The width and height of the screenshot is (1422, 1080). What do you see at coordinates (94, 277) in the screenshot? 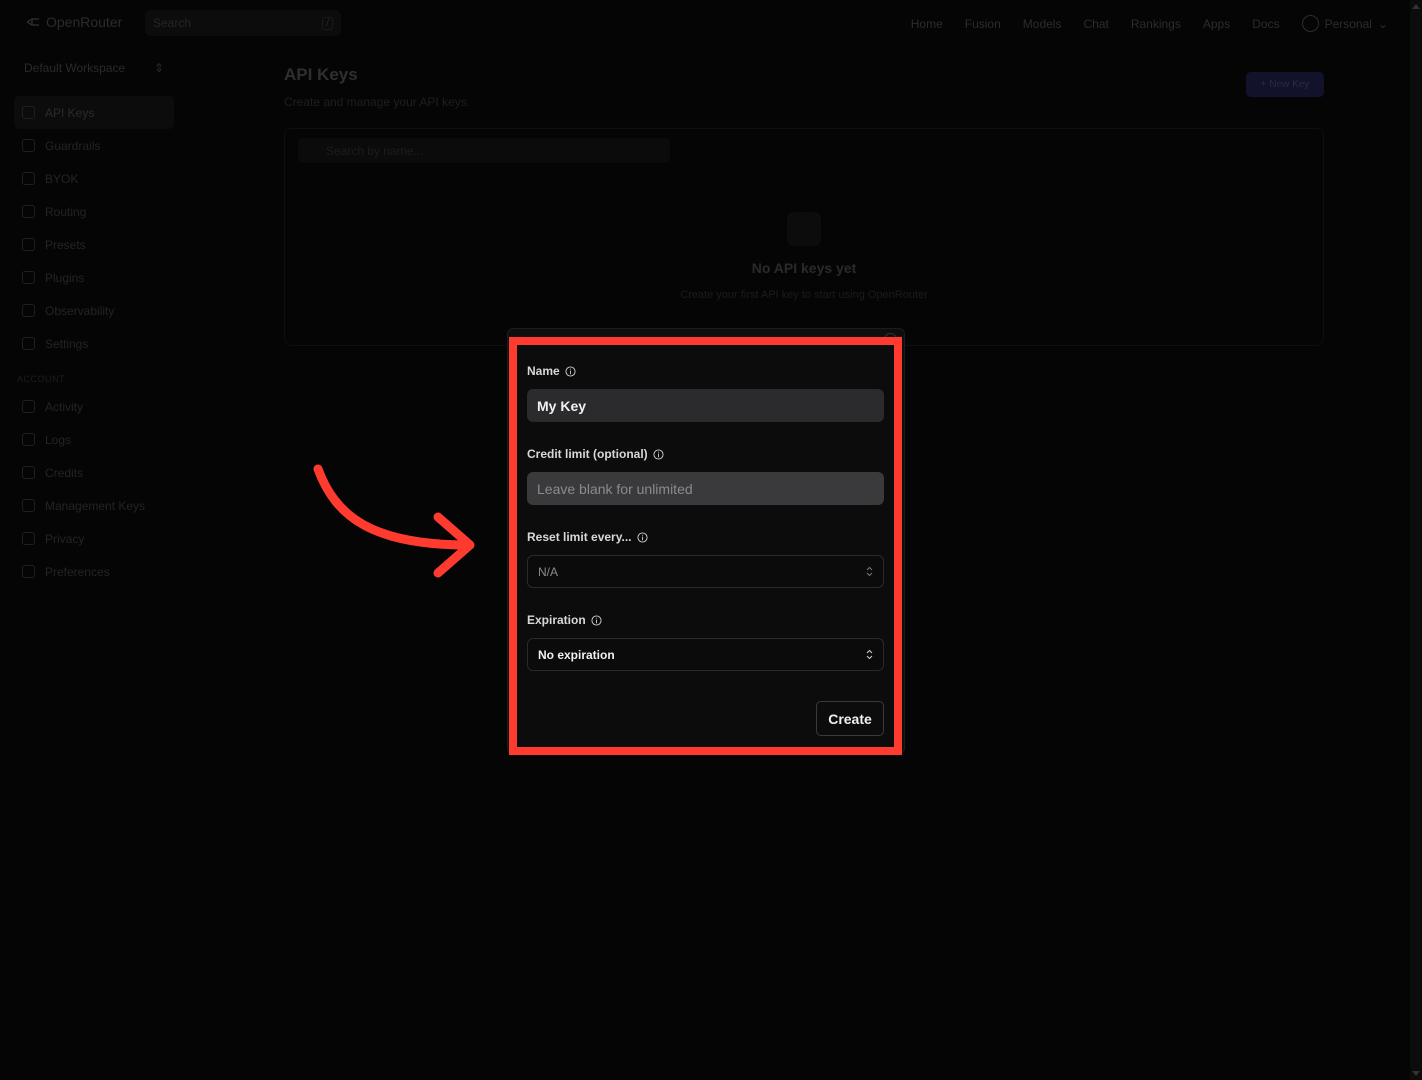
I see `sidebar-item-plugins: Plugins` at bounding box center [94, 277].